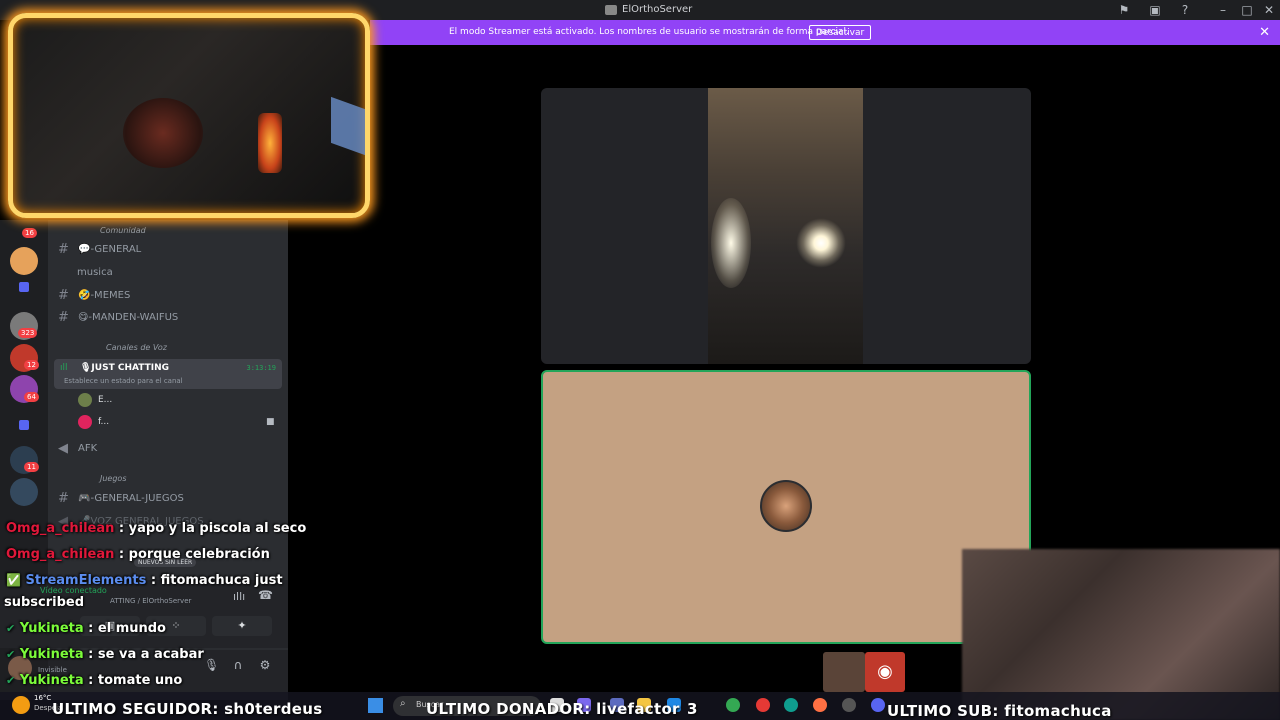 The width and height of the screenshot is (1280, 720). Describe the element at coordinates (261, 368) in the screenshot. I see `voice-timer: 3:13:19` at that location.